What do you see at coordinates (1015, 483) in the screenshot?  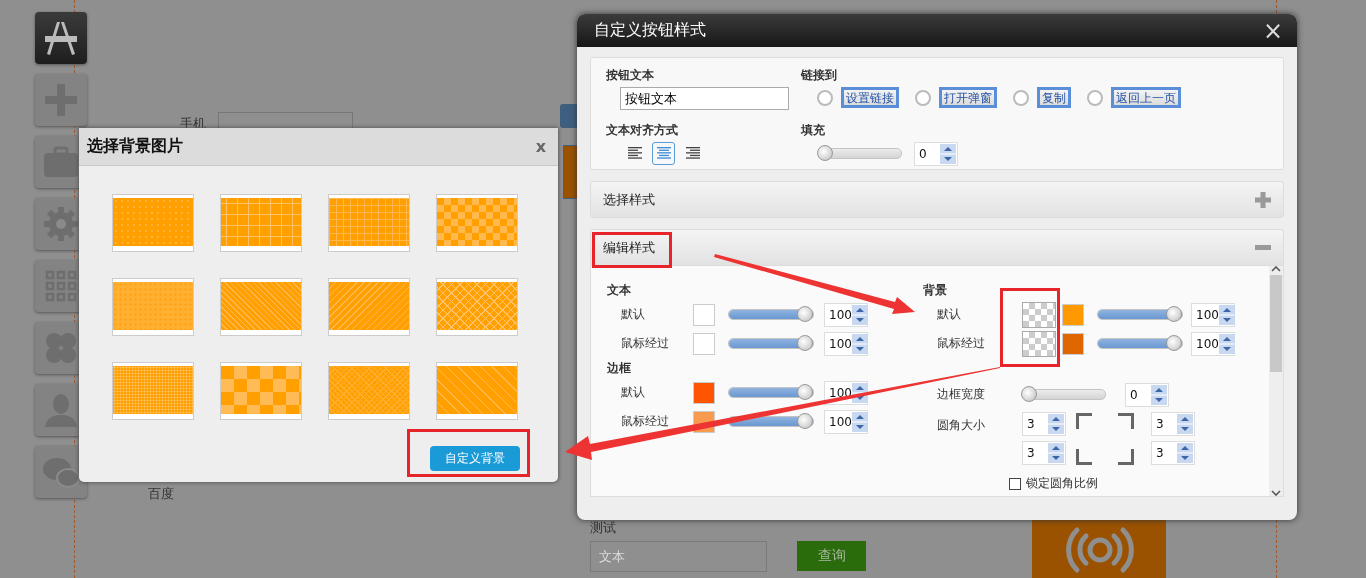 I see `checkbox` at bounding box center [1015, 483].